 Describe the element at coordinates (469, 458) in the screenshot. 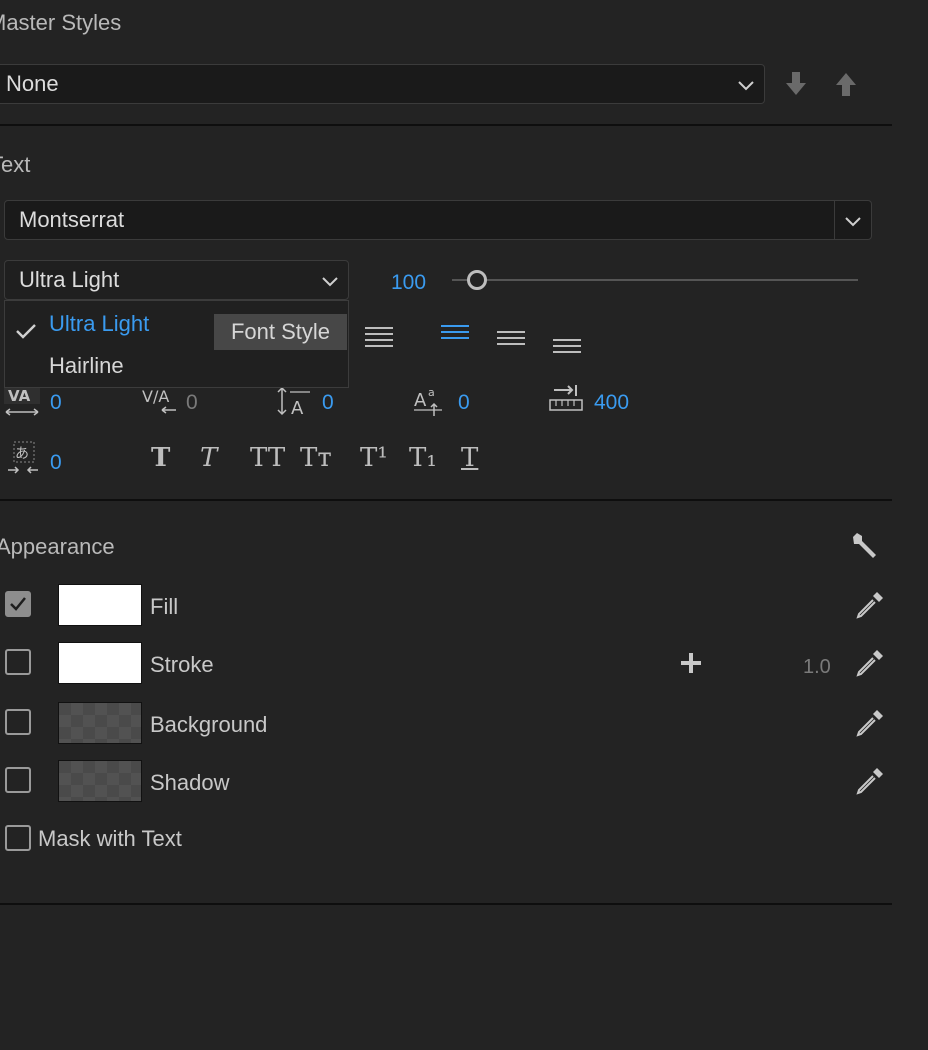

I see `underline-button: T` at that location.